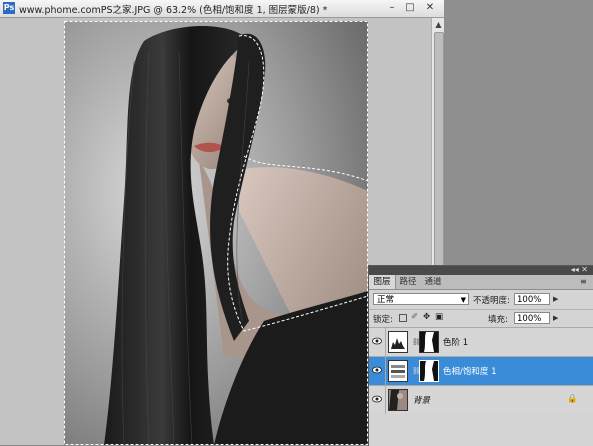 The width and height of the screenshot is (593, 446). I want to click on lock-paint-icon: ✐, so click(414, 317).